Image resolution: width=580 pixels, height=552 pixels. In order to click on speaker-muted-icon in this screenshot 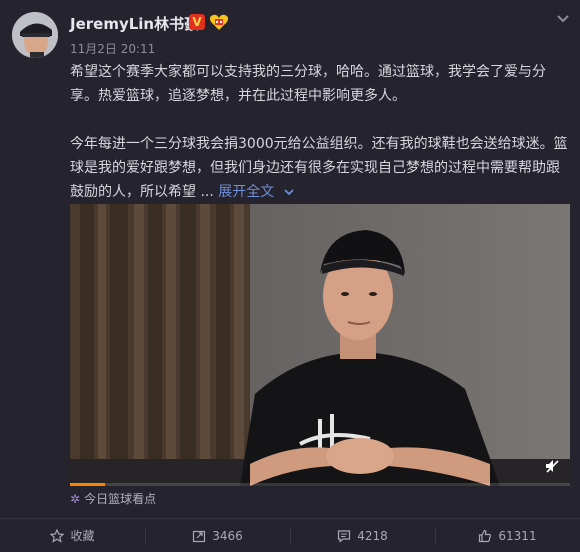, I will do `click(552, 466)`.